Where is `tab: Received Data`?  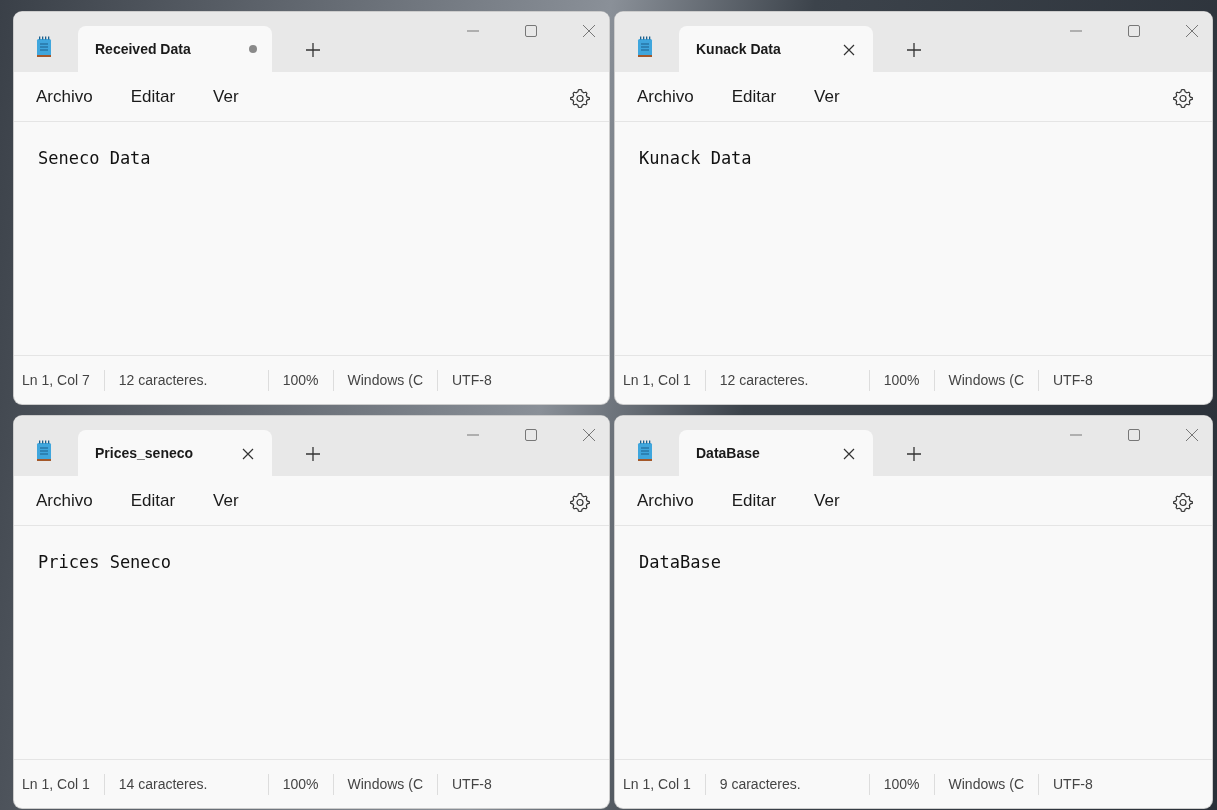 tab: Received Data is located at coordinates (175, 49).